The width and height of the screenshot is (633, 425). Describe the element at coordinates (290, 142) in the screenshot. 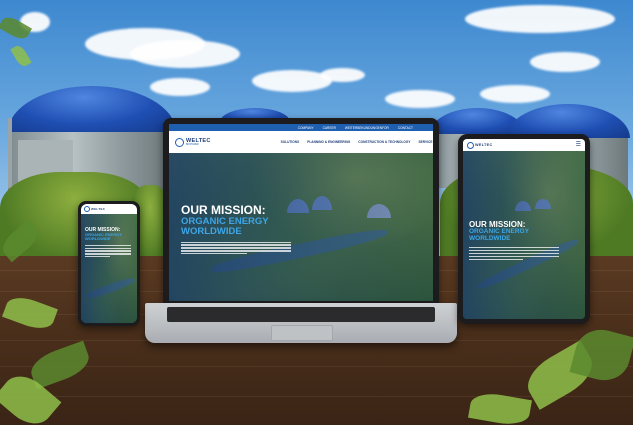

I see `nav-solutions: SOLUTIONS` at that location.